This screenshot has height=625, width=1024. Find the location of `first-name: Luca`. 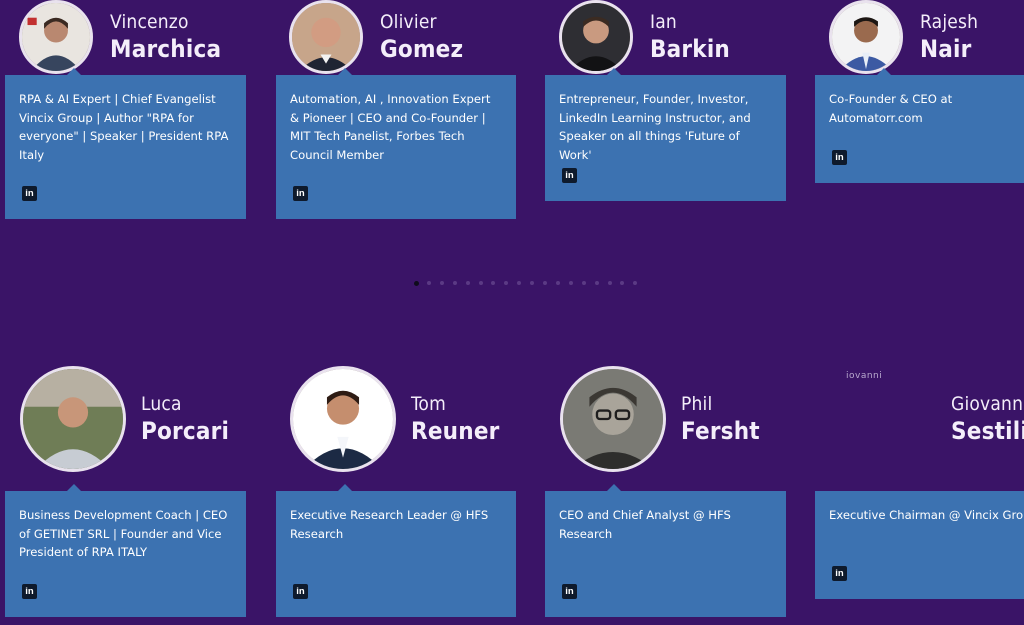

first-name: Luca is located at coordinates (161, 404).